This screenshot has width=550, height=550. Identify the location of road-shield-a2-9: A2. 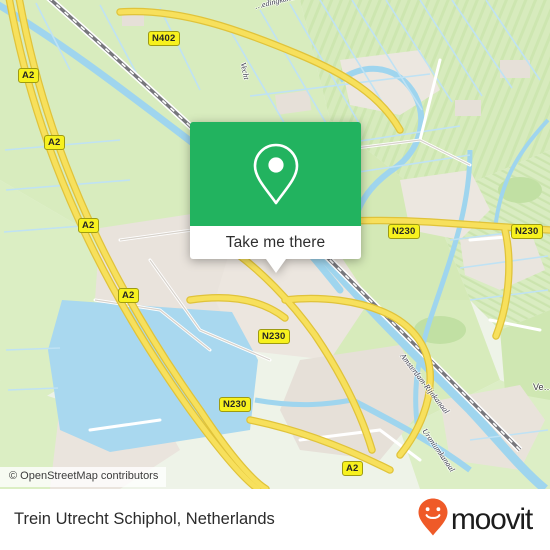
(352, 468).